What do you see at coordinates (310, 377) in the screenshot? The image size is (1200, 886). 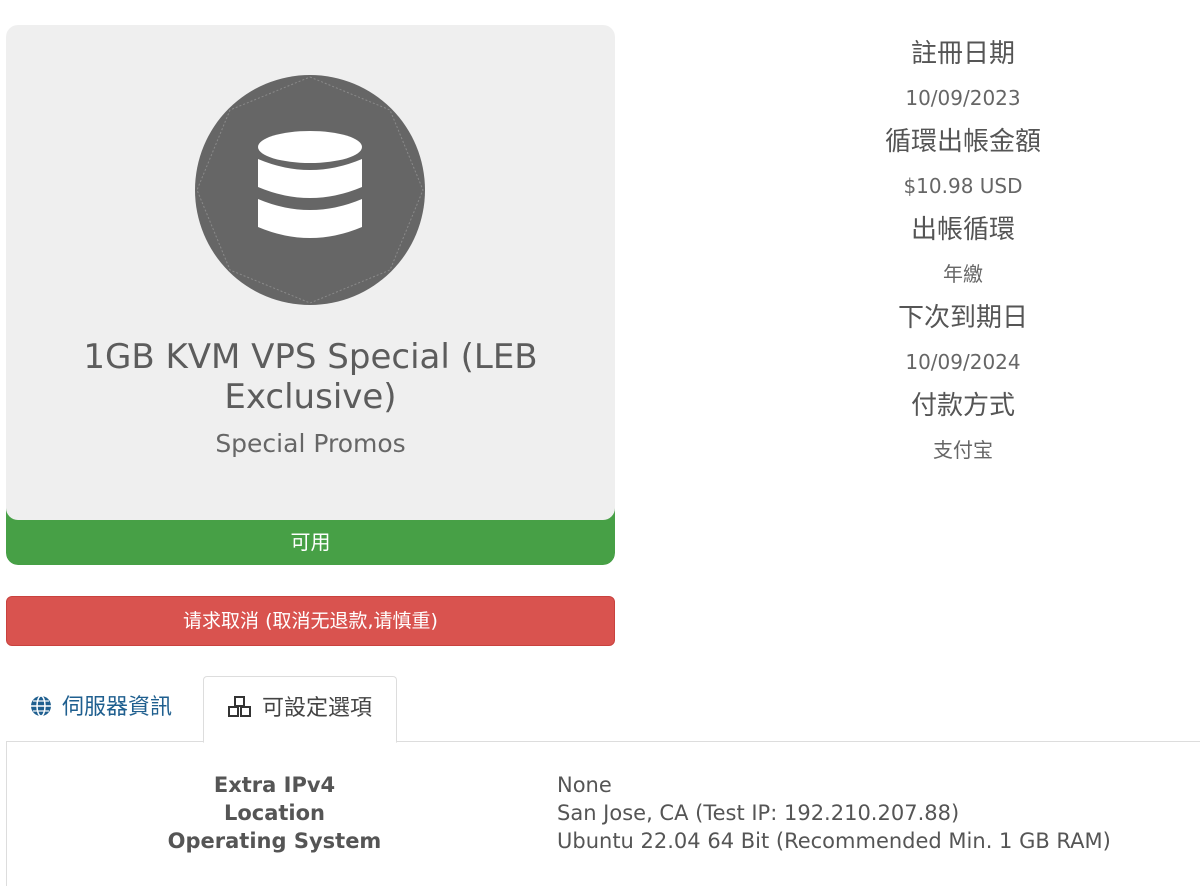 I see `product-name: 1GB KVM VPS Special (LEB Exclusive)` at bounding box center [310, 377].